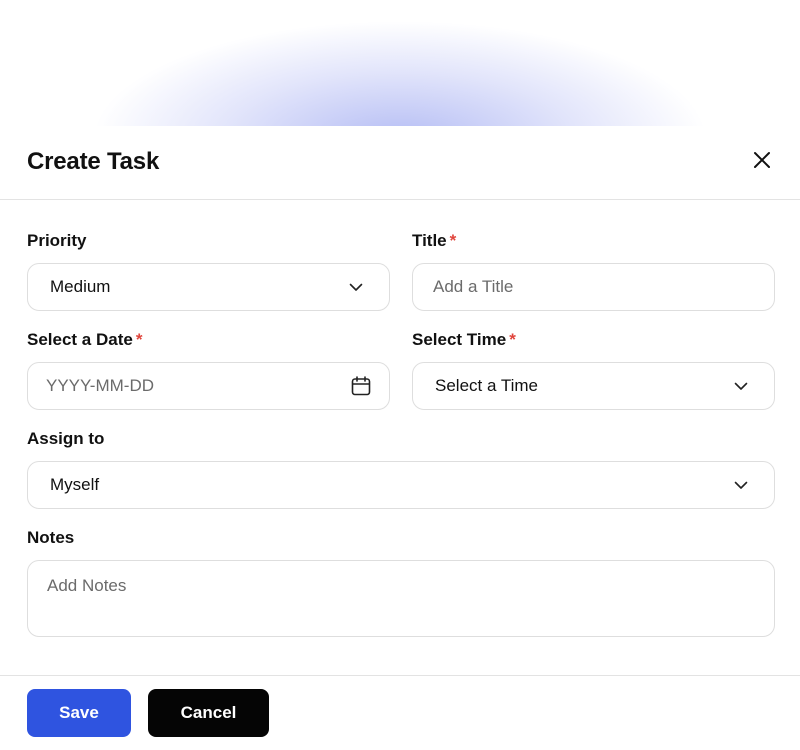 Image resolution: width=800 pixels, height=750 pixels. What do you see at coordinates (361, 386) in the screenshot?
I see `calendar-icon` at bounding box center [361, 386].